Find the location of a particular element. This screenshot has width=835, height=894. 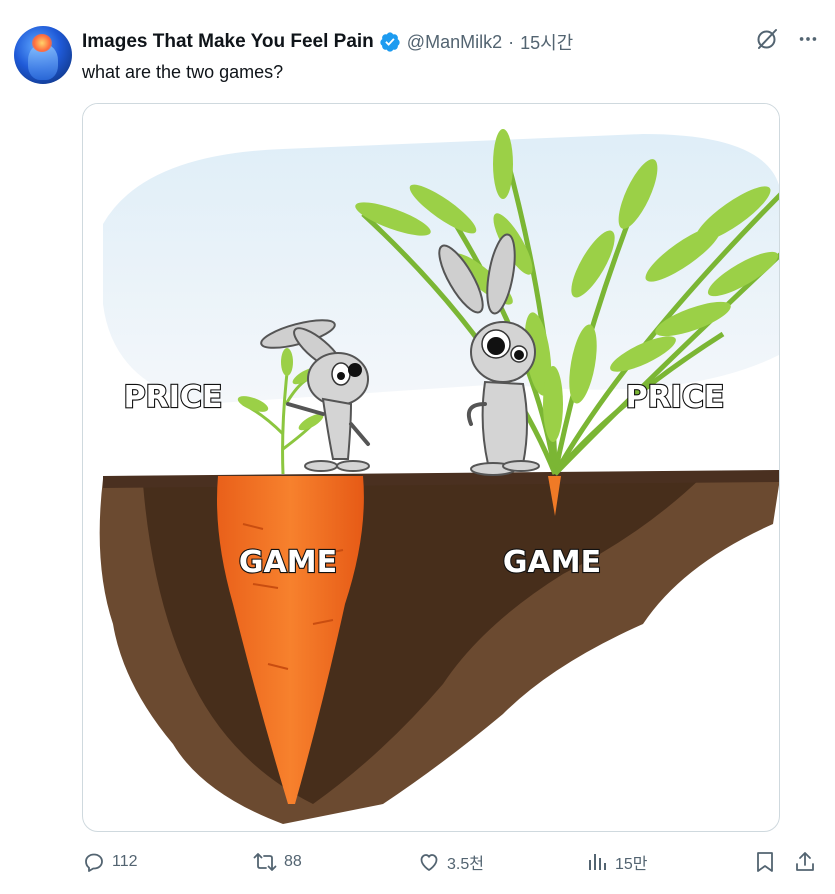

share-button is located at coordinates (805, 862).